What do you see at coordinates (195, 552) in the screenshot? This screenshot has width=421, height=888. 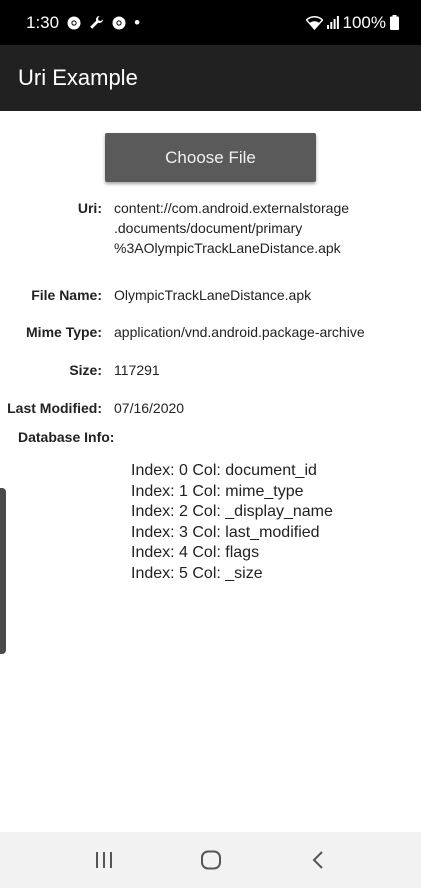 I see `list-item: Index: 4 Col: flags` at bounding box center [195, 552].